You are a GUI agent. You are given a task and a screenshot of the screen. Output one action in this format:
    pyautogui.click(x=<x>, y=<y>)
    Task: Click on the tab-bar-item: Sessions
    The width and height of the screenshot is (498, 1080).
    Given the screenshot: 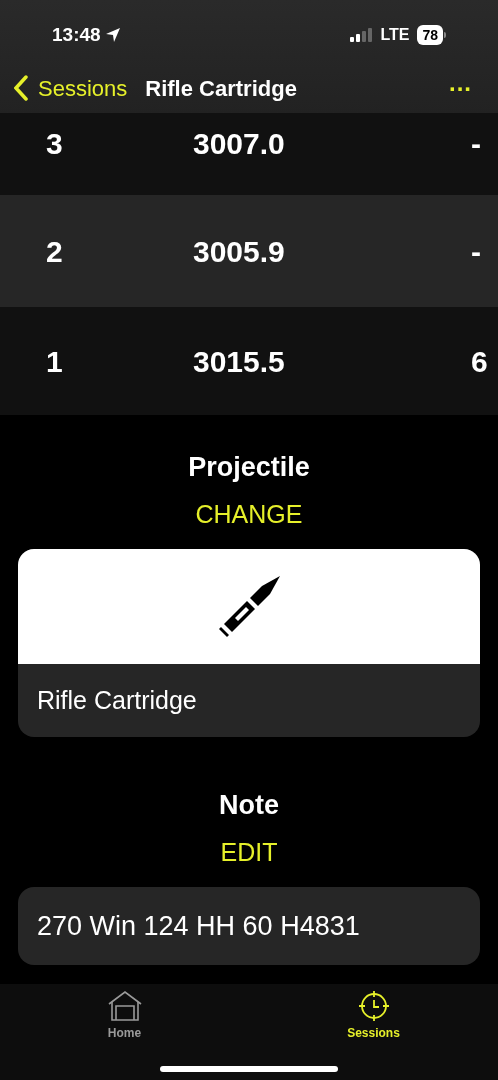 What is the action you would take?
    pyautogui.click(x=373, y=1016)
    